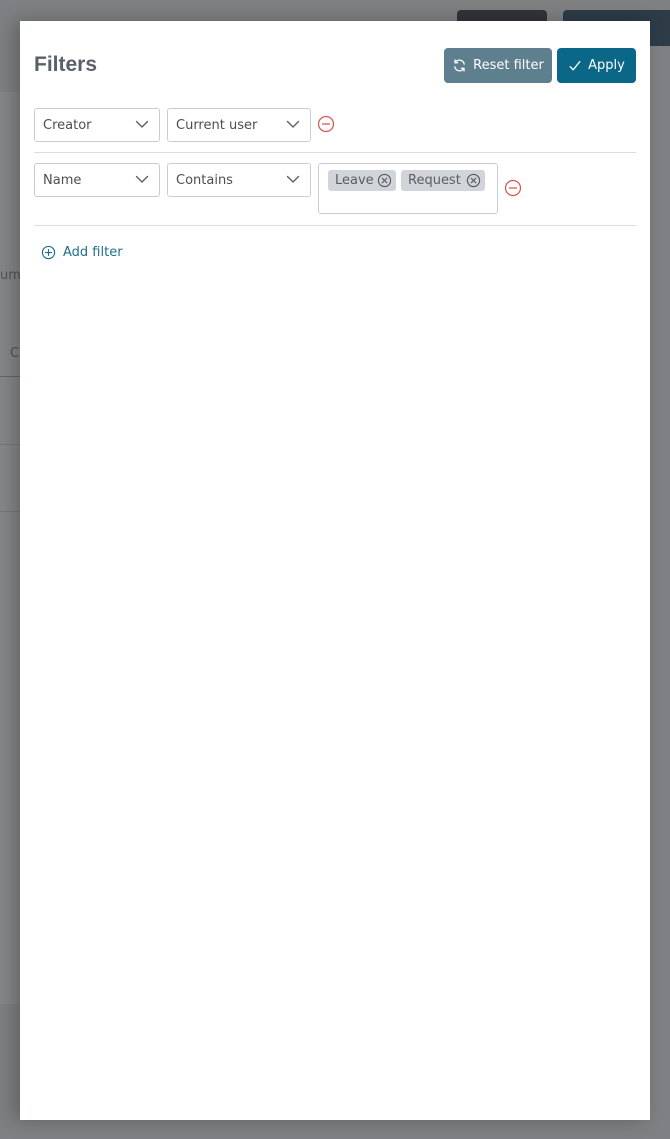 The image size is (670, 1139). What do you see at coordinates (67, 125) in the screenshot?
I see `filter-field-value: Creator` at bounding box center [67, 125].